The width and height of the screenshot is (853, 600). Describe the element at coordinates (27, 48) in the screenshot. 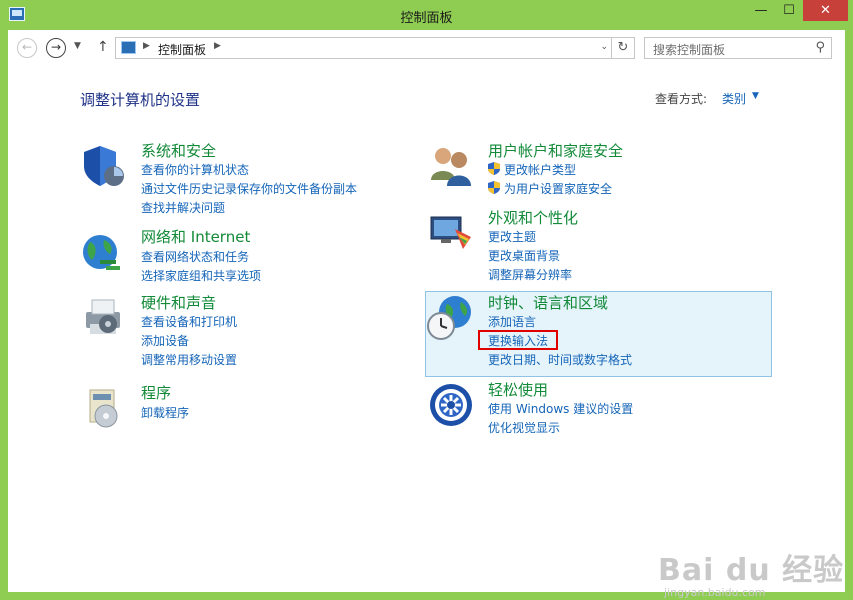

I see `back-button: ←` at that location.